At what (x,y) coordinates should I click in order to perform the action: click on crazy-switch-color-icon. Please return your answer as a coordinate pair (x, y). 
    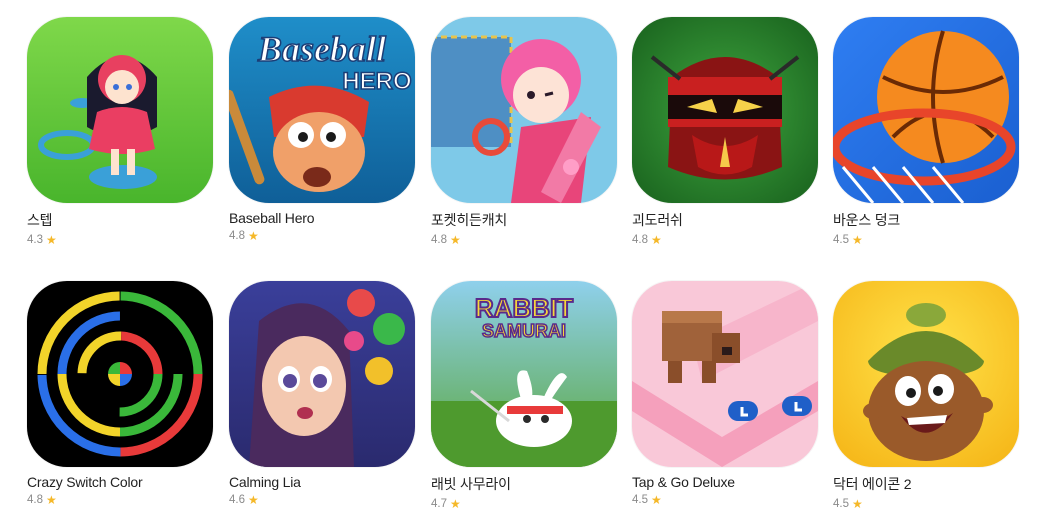
    Looking at the image, I should click on (120, 374).